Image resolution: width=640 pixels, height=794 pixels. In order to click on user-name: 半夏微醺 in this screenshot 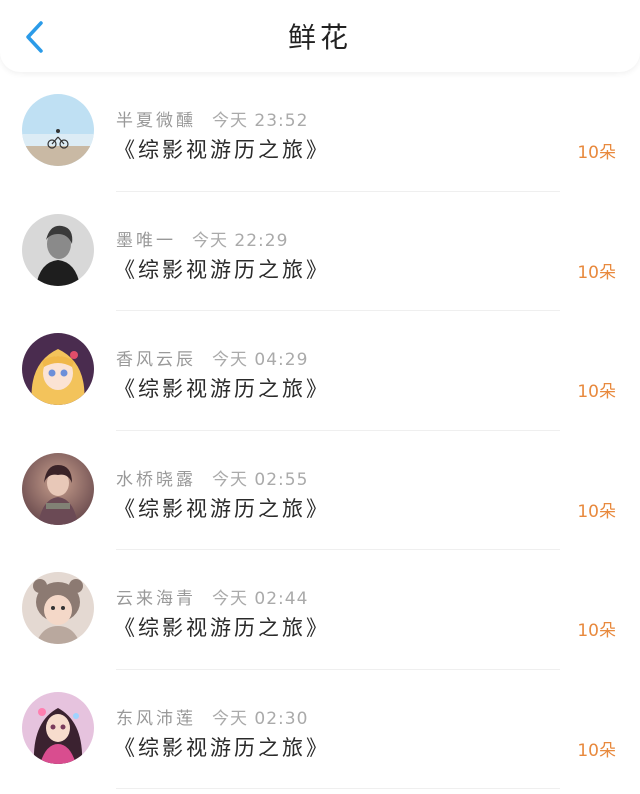, I will do `click(156, 121)`.